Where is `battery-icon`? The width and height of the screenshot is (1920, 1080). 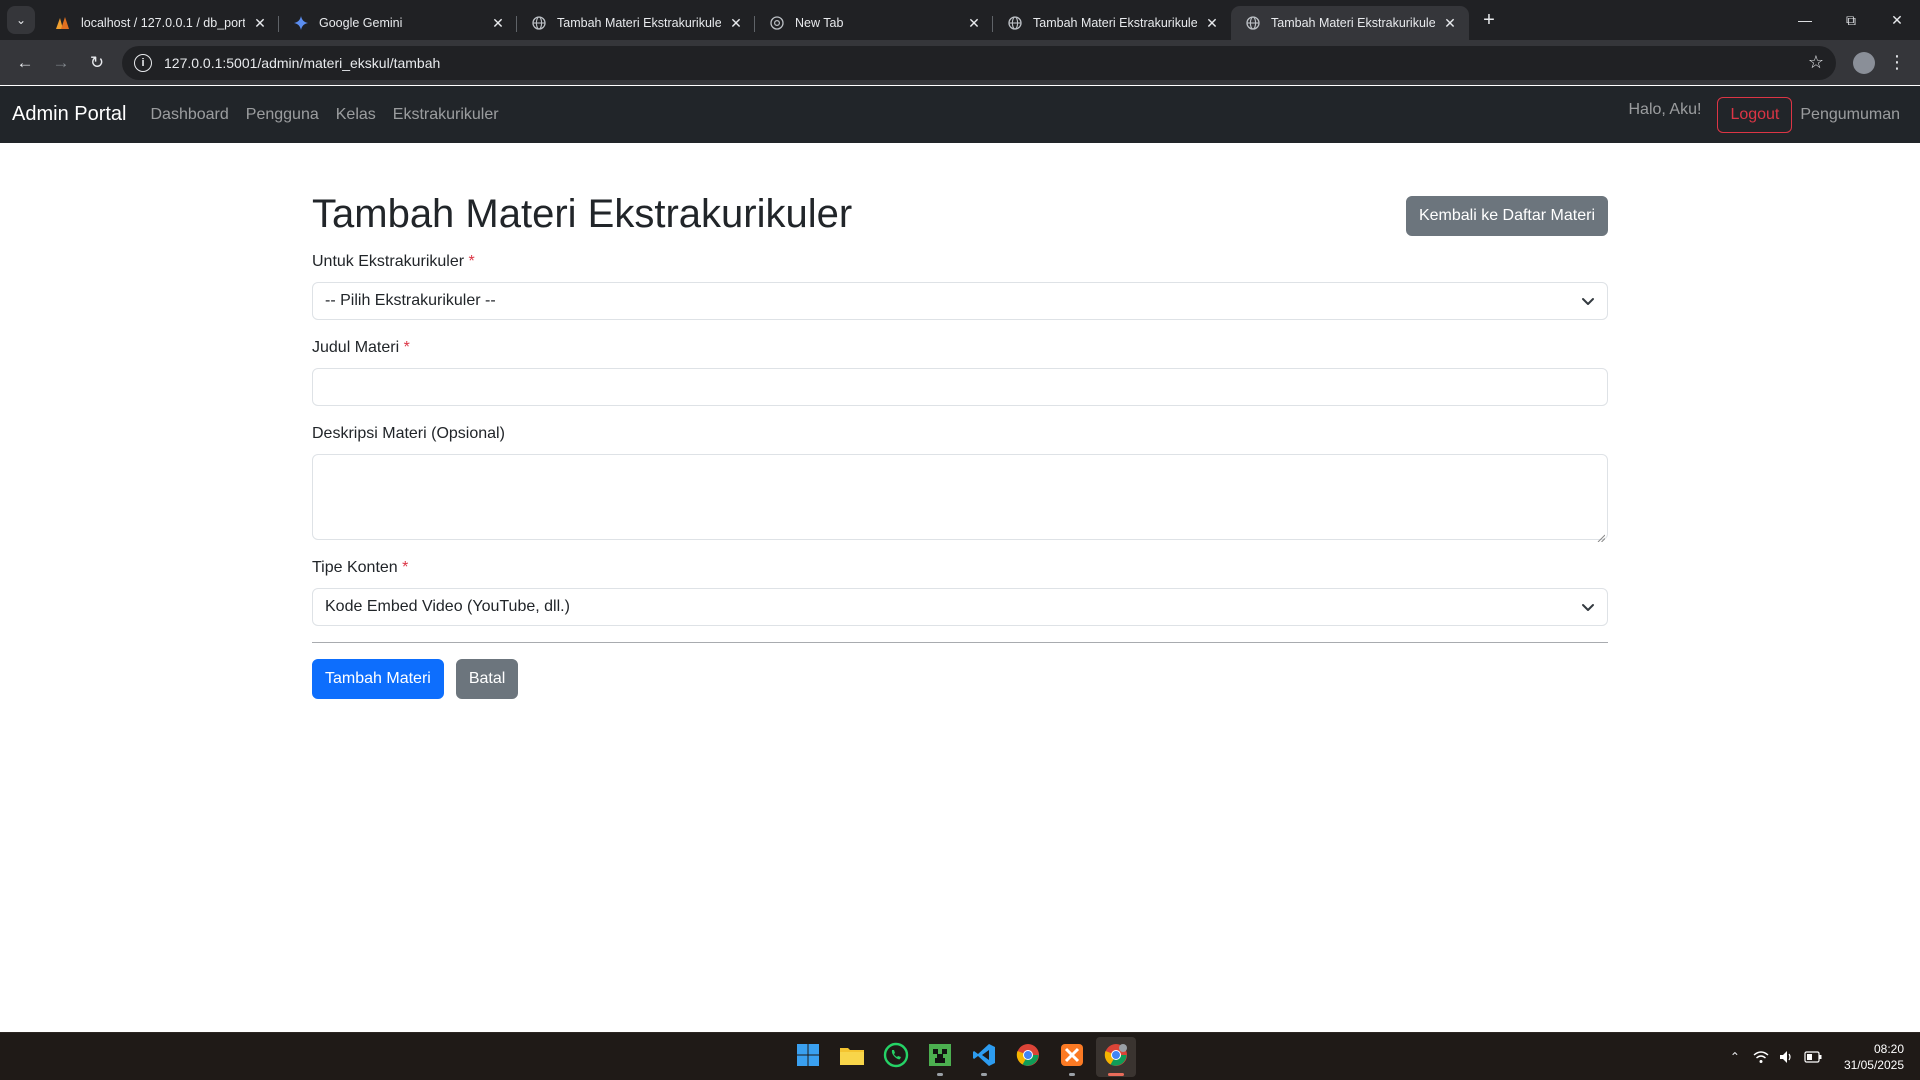 battery-icon is located at coordinates (1813, 1057).